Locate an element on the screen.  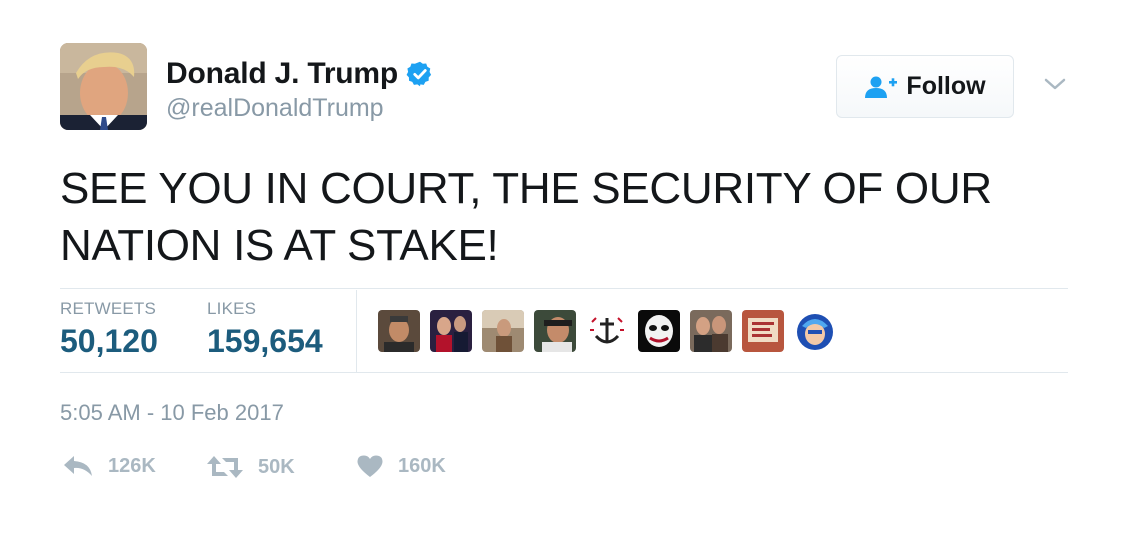
profile-avatar is located at coordinates (103, 86).